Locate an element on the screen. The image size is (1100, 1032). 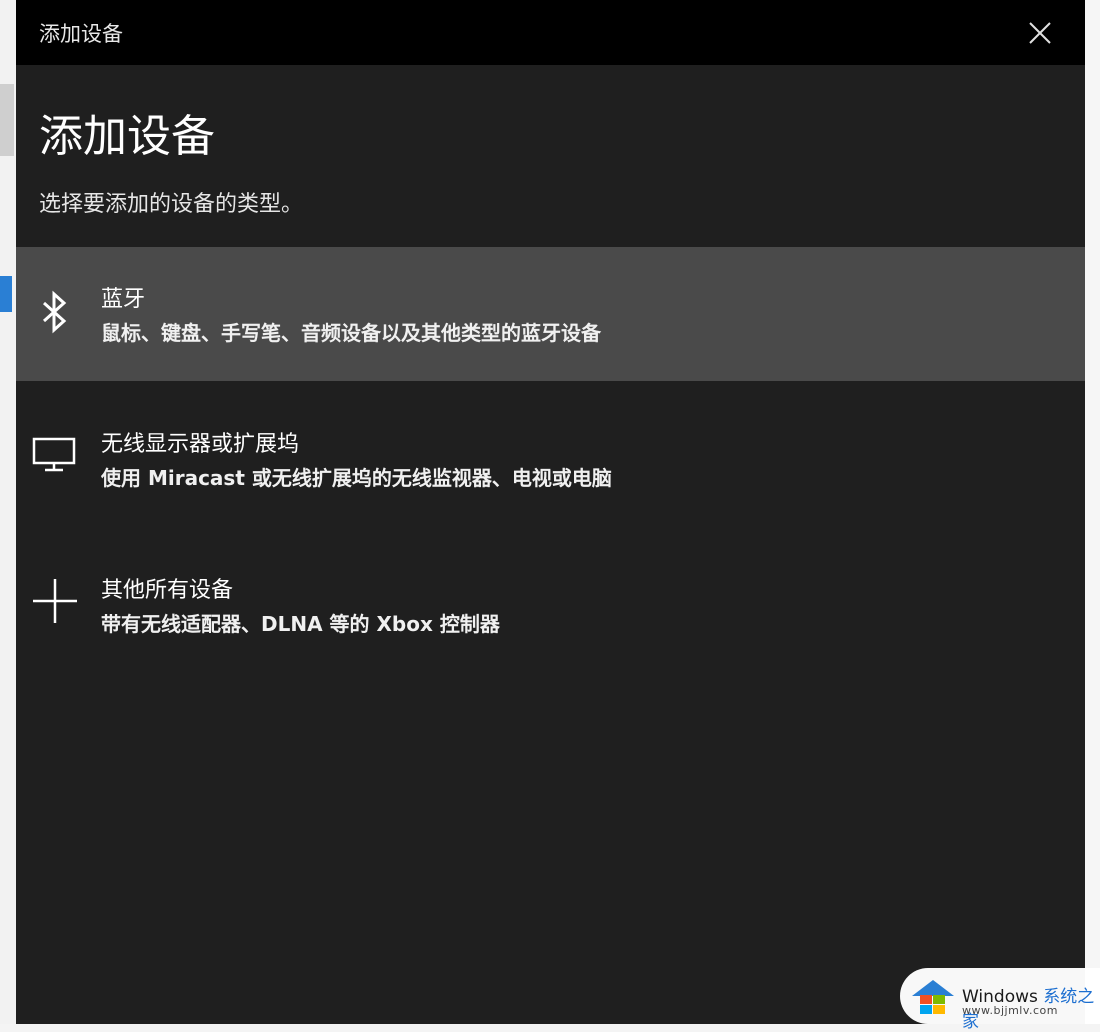
close-icon is located at coordinates (1040, 33).